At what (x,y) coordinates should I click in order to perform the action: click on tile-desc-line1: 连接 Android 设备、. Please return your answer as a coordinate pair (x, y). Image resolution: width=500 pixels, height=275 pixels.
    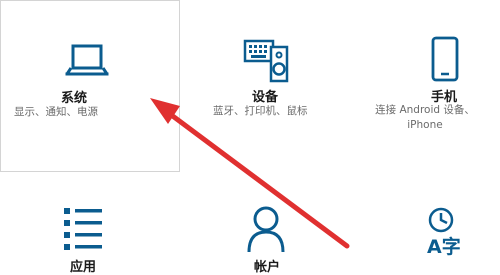
    Looking at the image, I should click on (425, 110).